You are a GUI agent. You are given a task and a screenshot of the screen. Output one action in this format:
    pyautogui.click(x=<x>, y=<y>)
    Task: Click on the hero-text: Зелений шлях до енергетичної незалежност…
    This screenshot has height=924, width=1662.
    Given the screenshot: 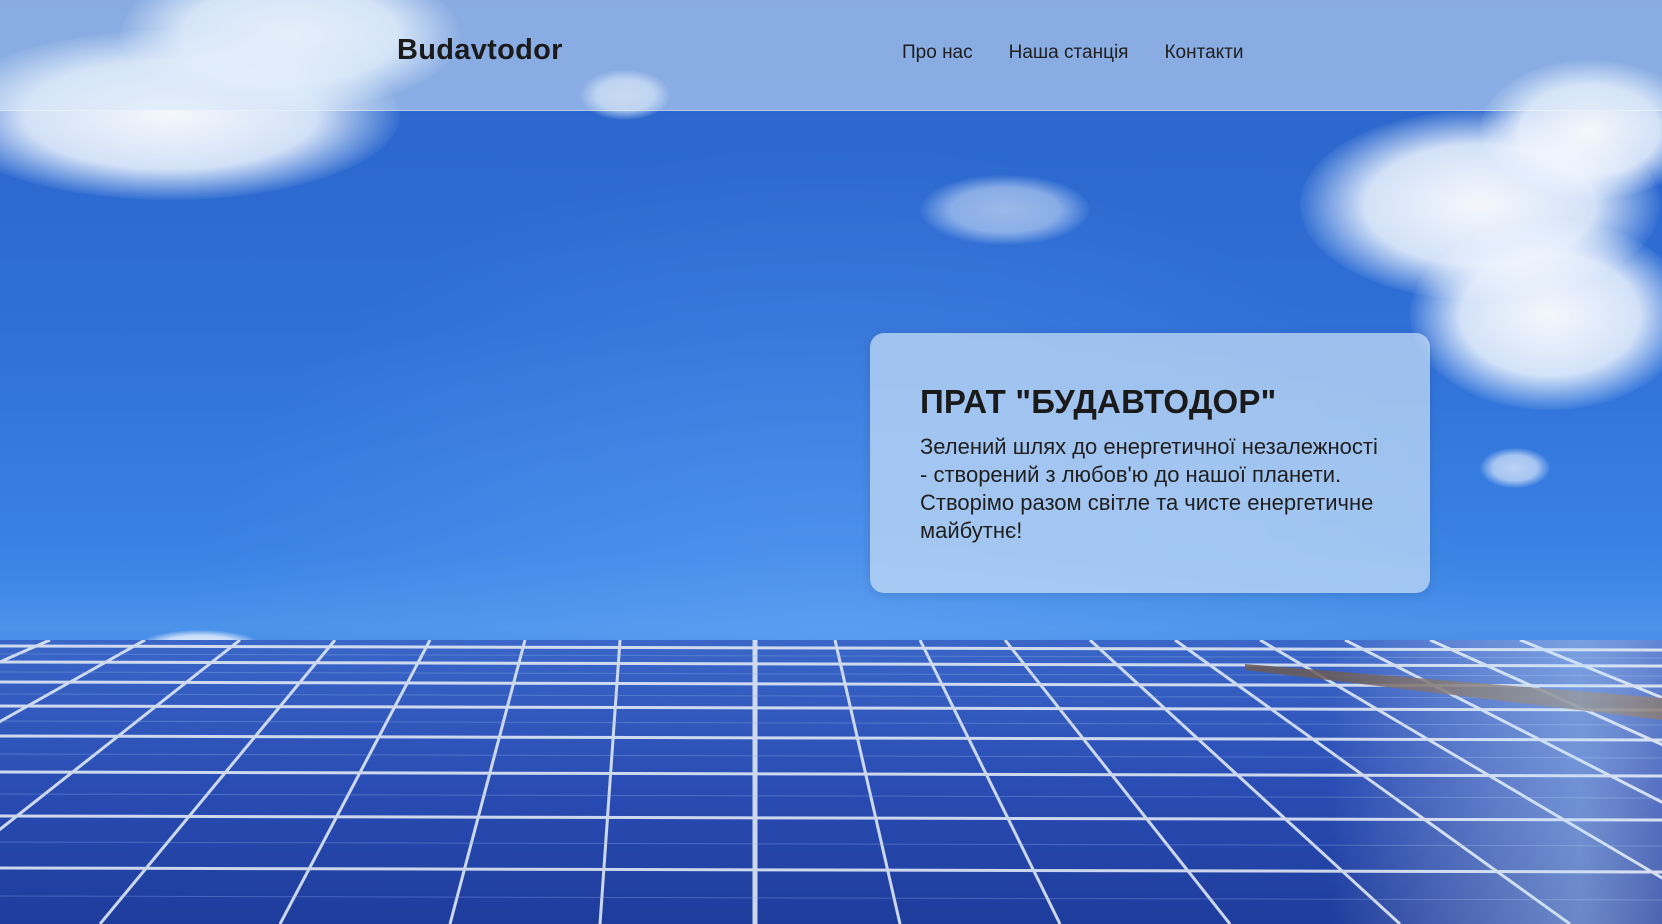 What is the action you would take?
    pyautogui.click(x=1149, y=488)
    